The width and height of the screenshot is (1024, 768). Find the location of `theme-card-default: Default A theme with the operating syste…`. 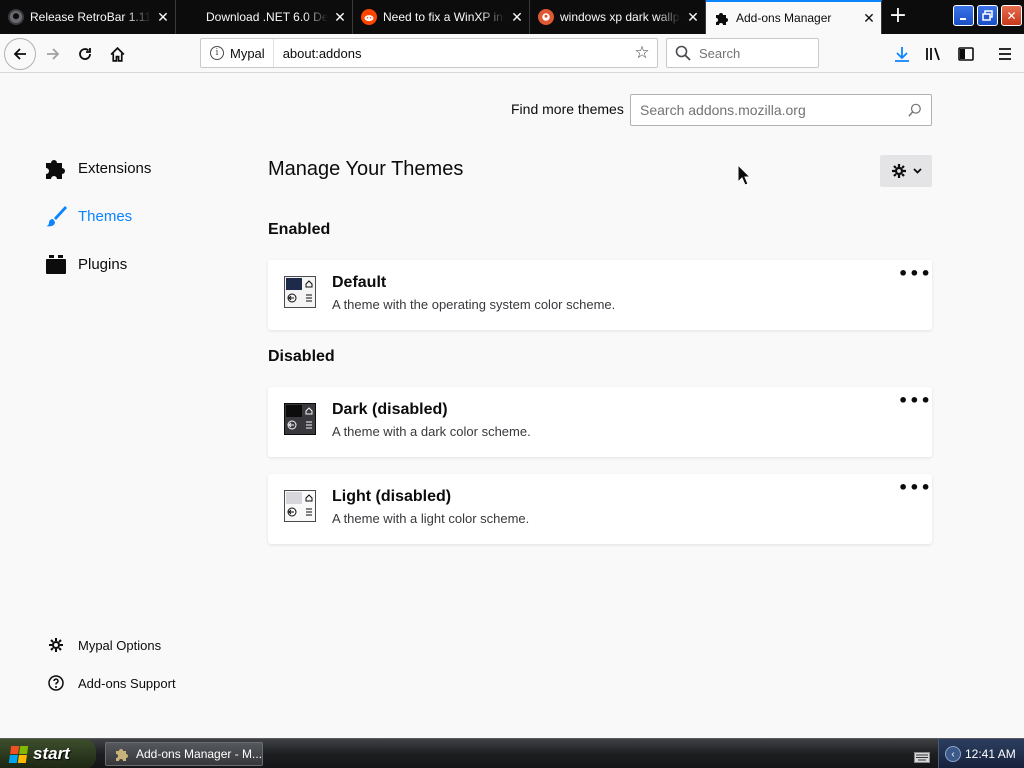

theme-card-default: Default A theme with the operating syste… is located at coordinates (600, 295).